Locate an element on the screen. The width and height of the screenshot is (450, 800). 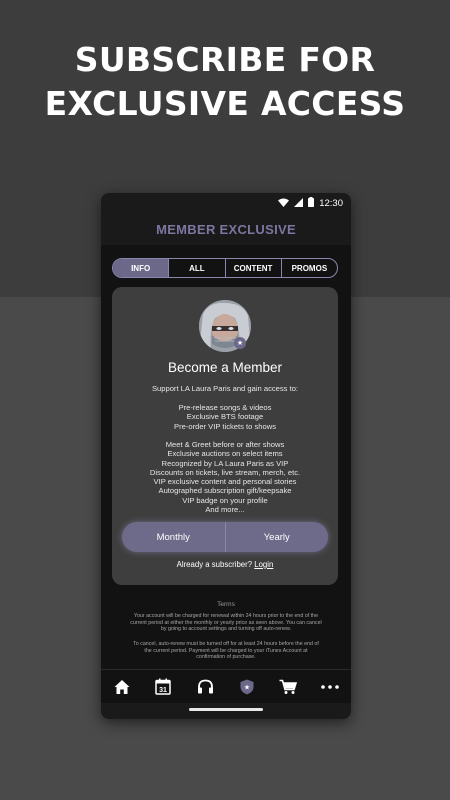
headphones-icon is located at coordinates (205, 686).